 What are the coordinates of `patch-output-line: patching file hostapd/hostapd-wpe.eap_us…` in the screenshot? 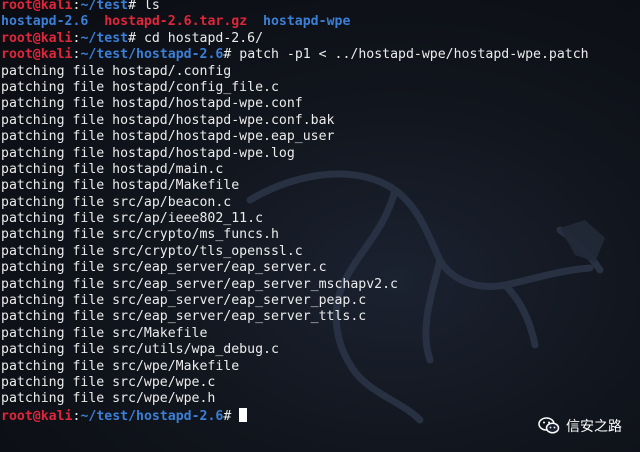 It's located at (320, 137).